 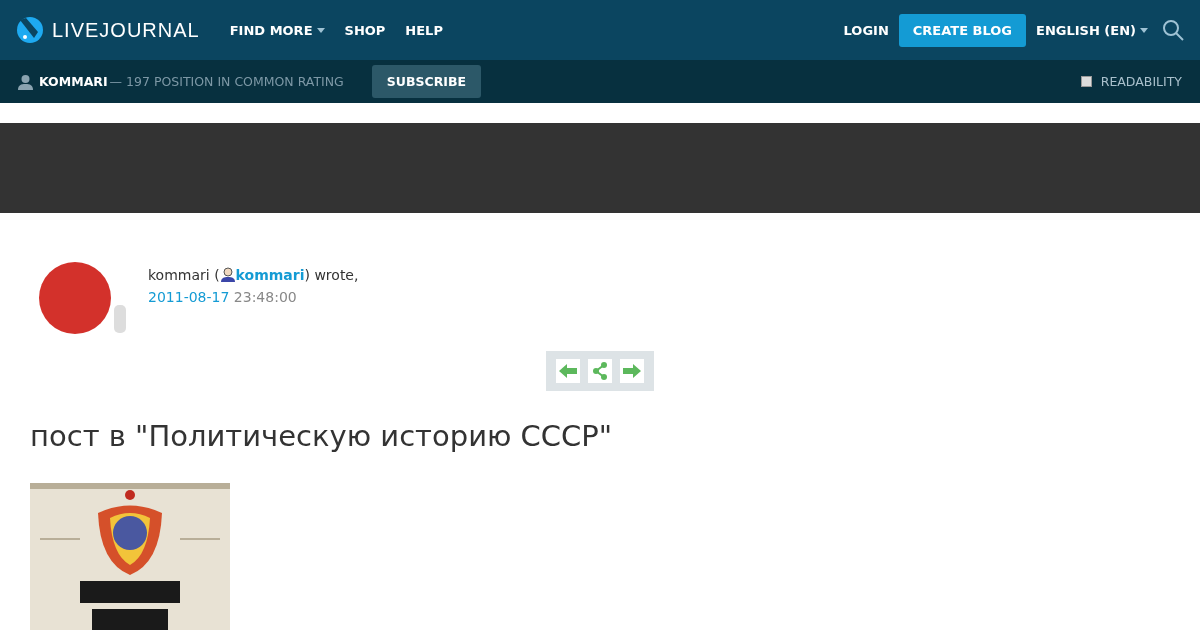 What do you see at coordinates (322, 436) in the screenshot?
I see `post-title: пост в "Политическую историю СССР"` at bounding box center [322, 436].